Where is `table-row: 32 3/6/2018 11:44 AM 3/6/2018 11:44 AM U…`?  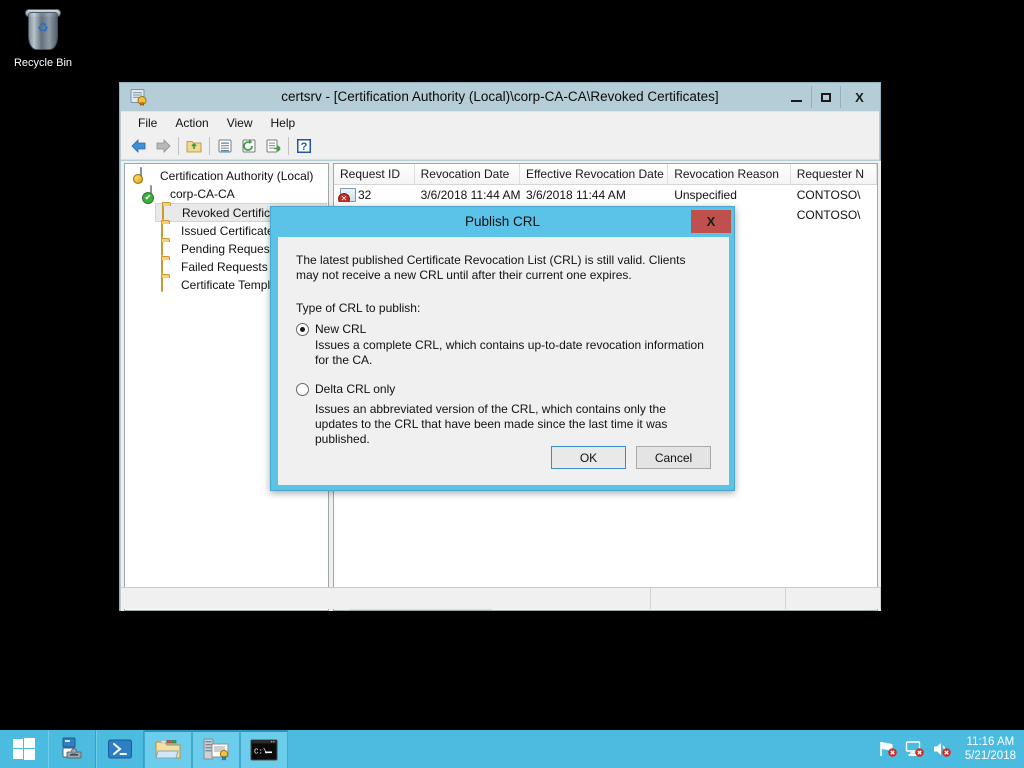 table-row: 32 3/6/2018 11:44 AM 3/6/2018 11:44 AM U… is located at coordinates (605, 195).